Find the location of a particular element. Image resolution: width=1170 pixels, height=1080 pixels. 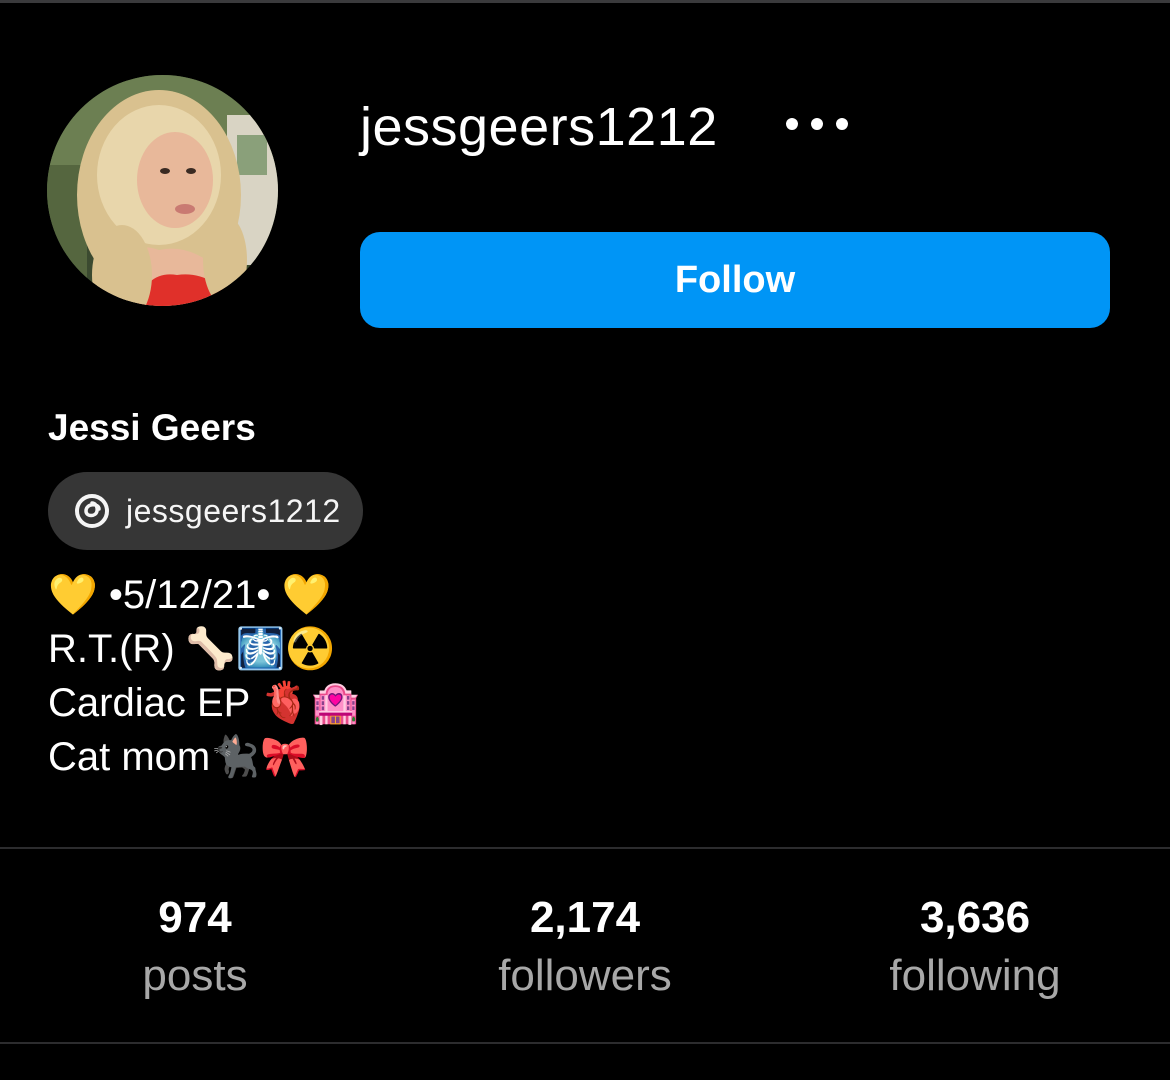

posts-count: 974 is located at coordinates (195, 917).